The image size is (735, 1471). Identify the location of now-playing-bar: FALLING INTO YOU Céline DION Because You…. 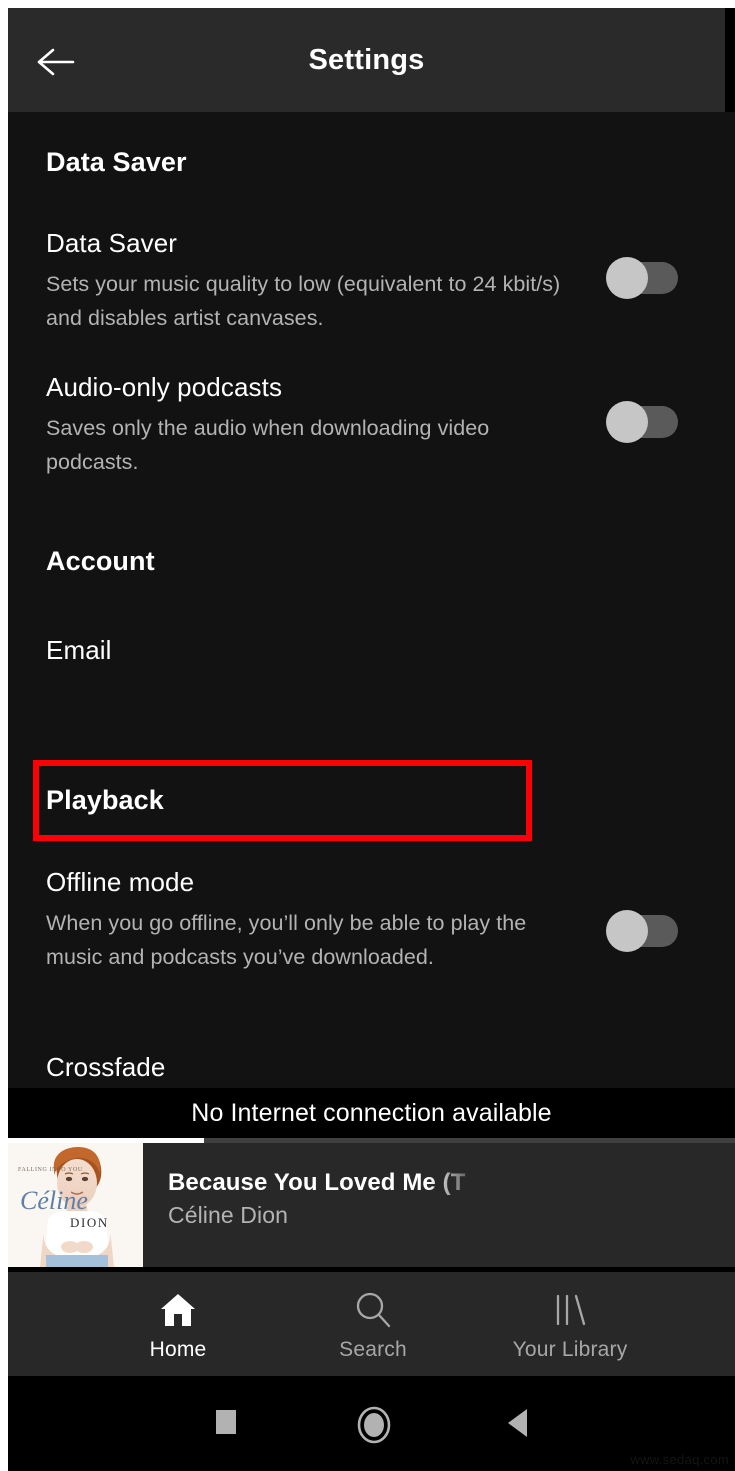
(371, 1205).